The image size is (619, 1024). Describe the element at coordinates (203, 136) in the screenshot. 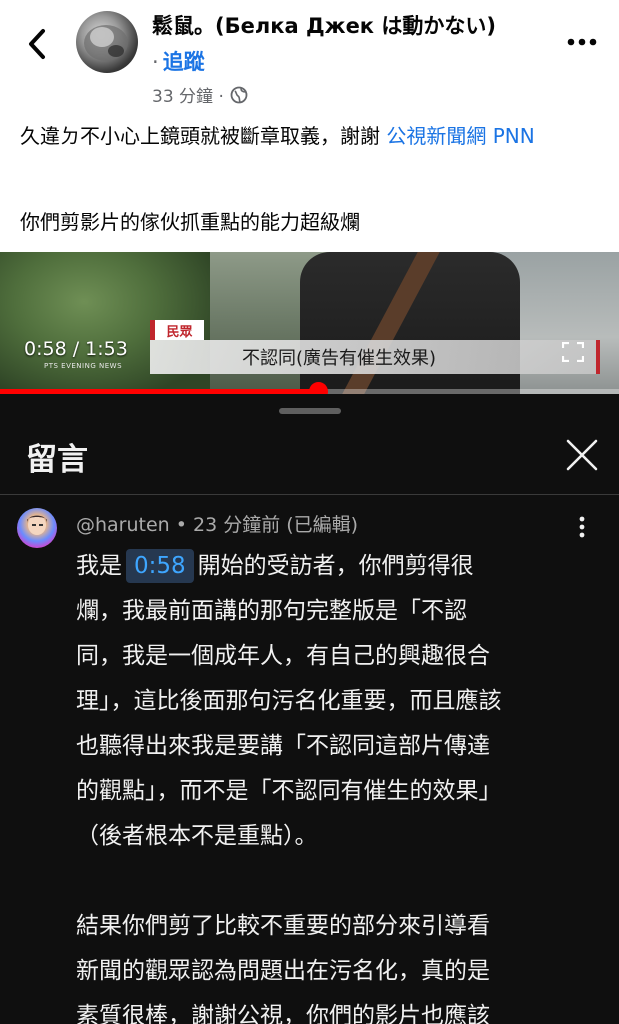

I see `post-text-line1: 久違ㄉ不小心上鏡頭就被斷章取義，謝謝` at that location.